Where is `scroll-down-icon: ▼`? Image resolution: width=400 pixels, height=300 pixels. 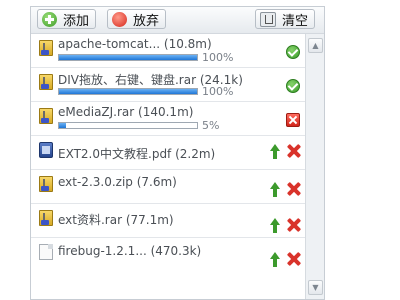
scroll-down-icon: ▼ is located at coordinates (315, 287).